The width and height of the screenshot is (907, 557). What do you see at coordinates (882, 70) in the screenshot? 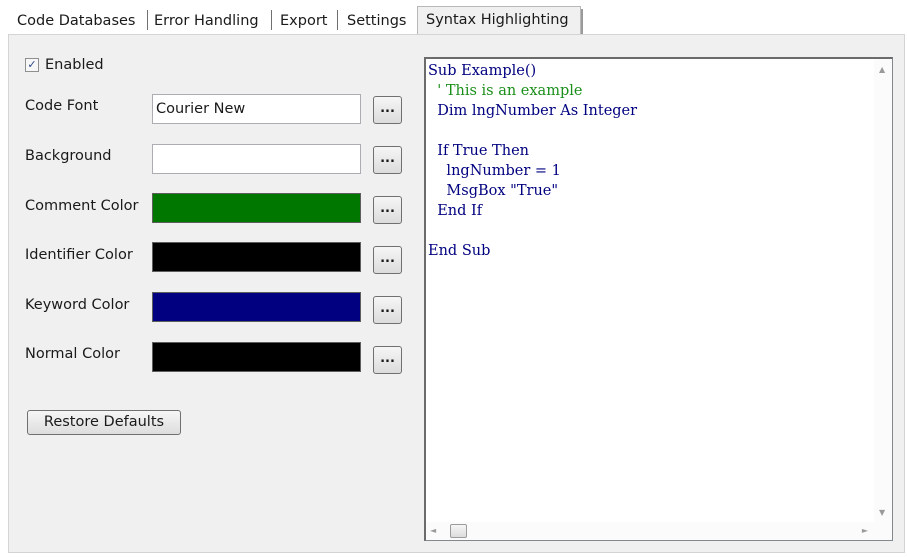
I see `scroll-up-icon: ▲` at bounding box center [882, 70].